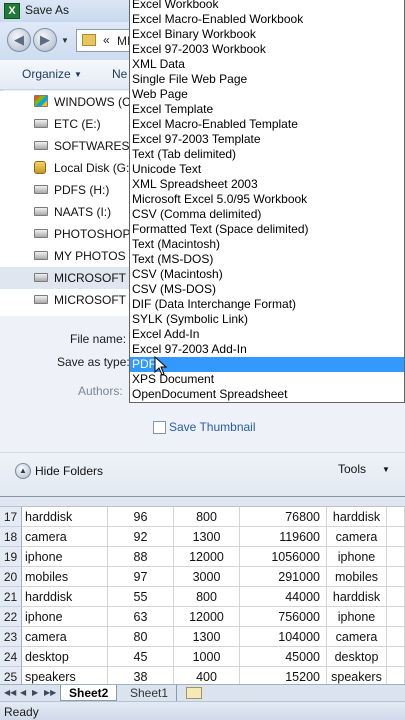  Describe the element at coordinates (267, 169) in the screenshot. I see `type-option: Unicode Text` at that location.